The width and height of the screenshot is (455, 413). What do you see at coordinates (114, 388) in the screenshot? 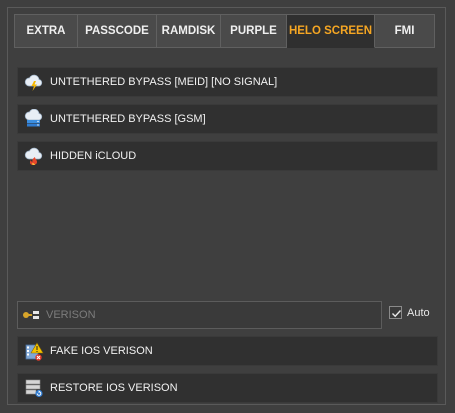
I see `restore-ios-version-label: RESTORE IOS VERISON` at bounding box center [114, 388].